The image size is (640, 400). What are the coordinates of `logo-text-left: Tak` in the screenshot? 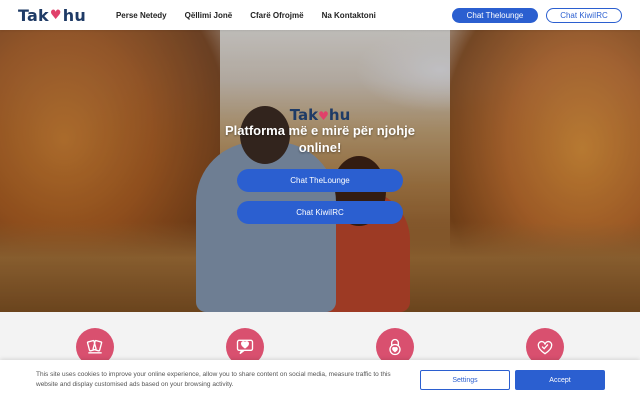 It's located at (33, 15).